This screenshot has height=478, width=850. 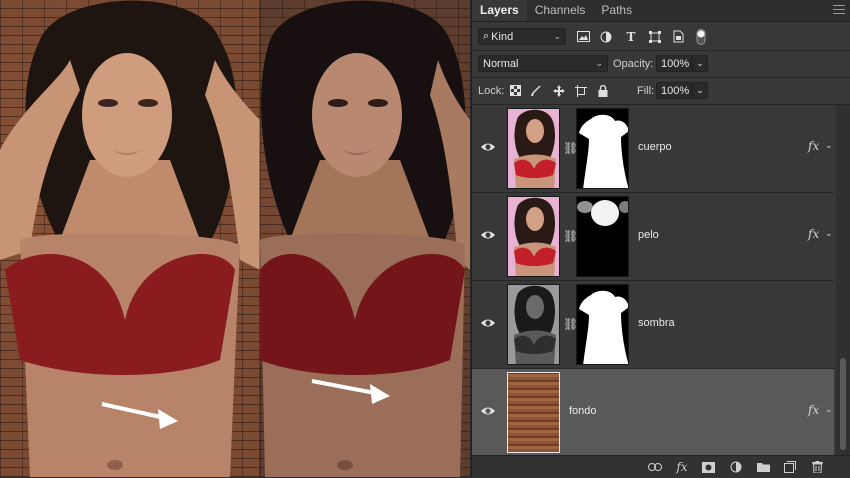 I want to click on opacity-value: 100%, so click(x=675, y=63).